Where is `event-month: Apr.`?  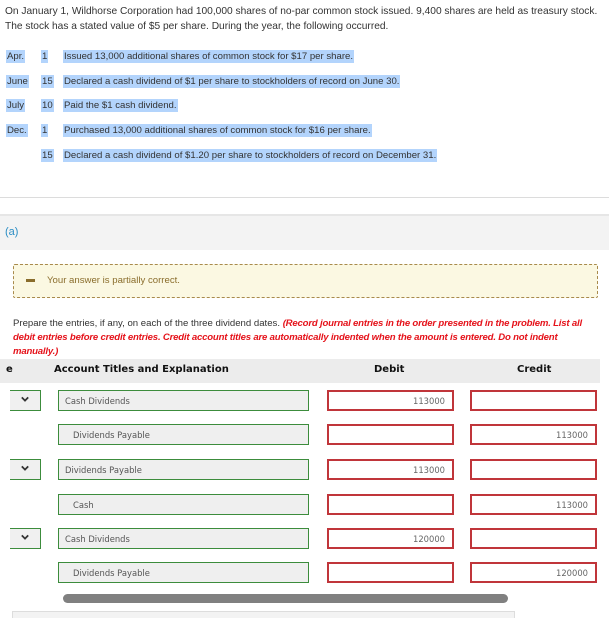 event-month: Apr. is located at coordinates (16, 56).